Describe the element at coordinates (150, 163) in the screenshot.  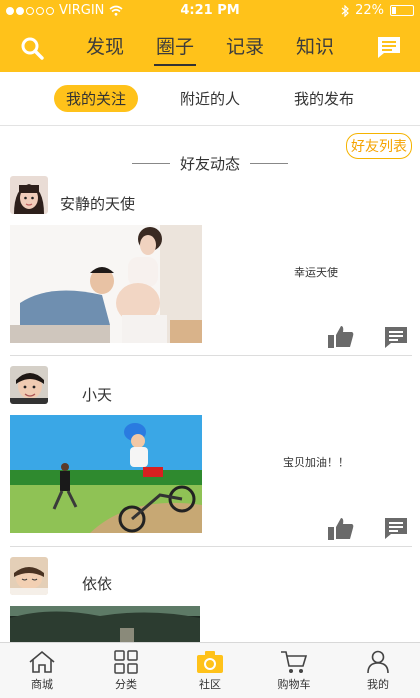
I see `divider-left` at that location.